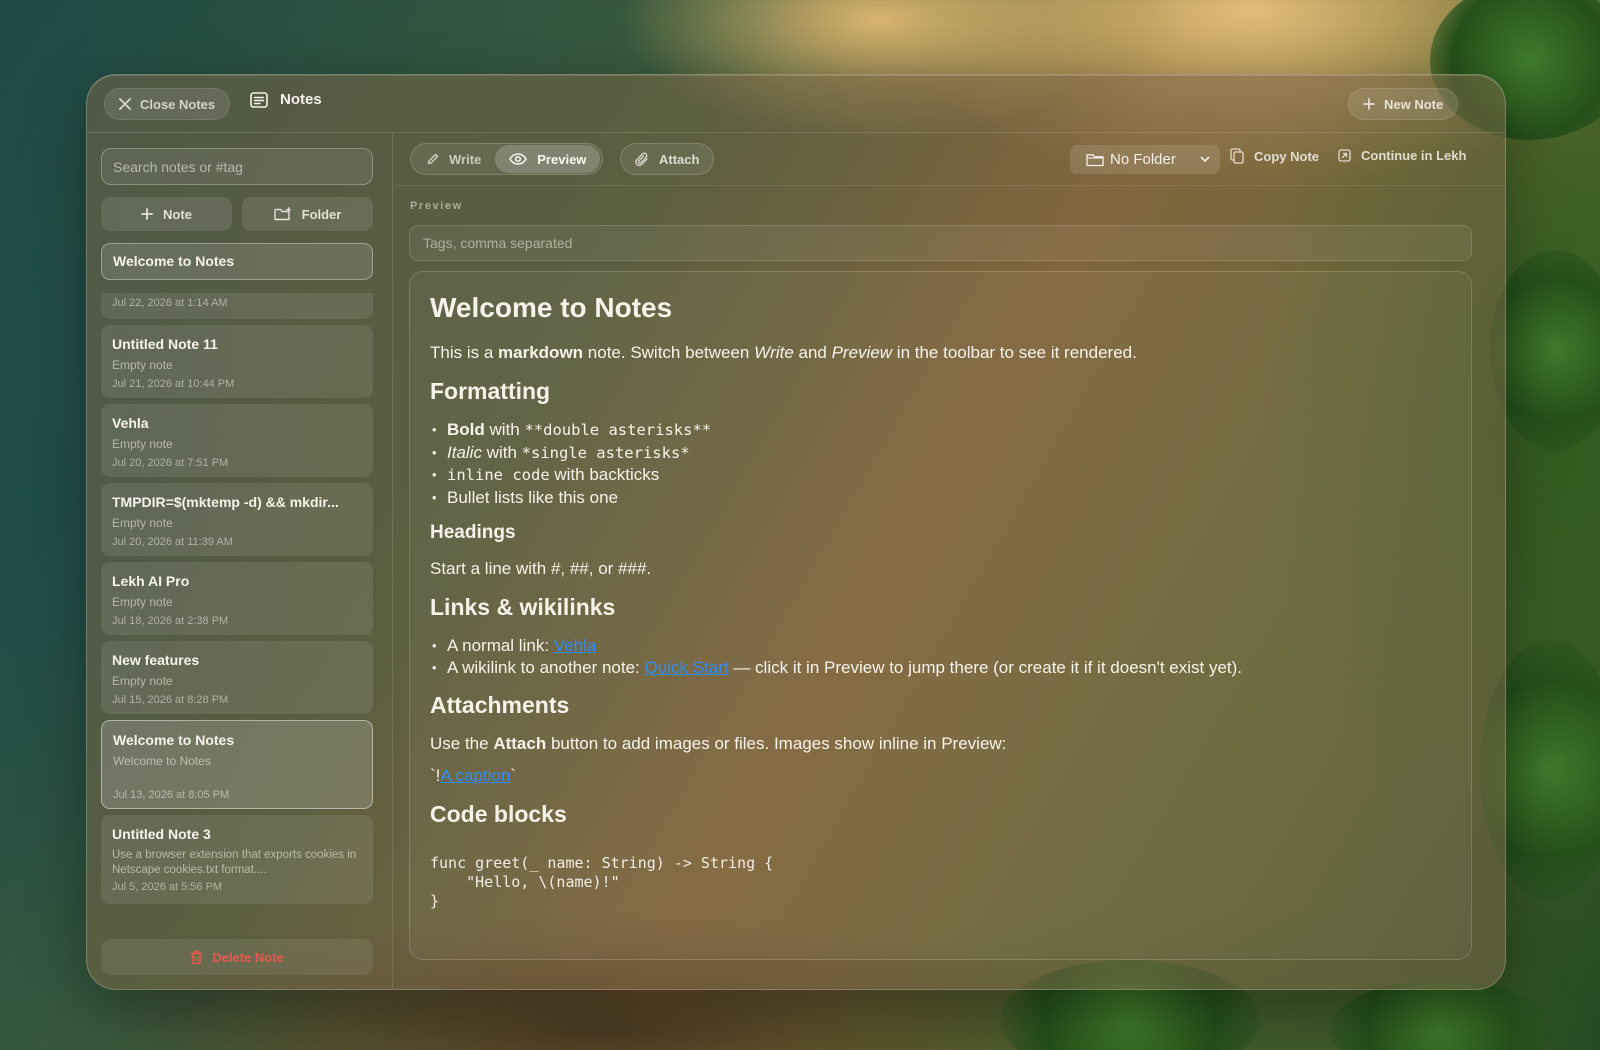 Image resolution: width=1600 pixels, height=1050 pixels. What do you see at coordinates (301, 99) in the screenshot?
I see `window-title-text: Notes` at bounding box center [301, 99].